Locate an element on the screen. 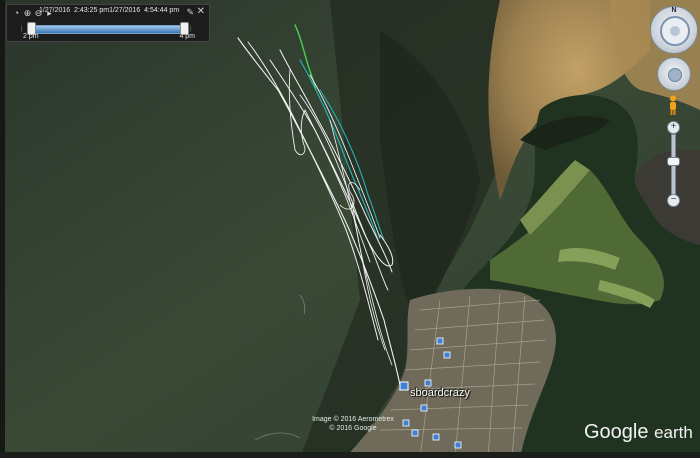 The width and height of the screenshot is (700, 458). look-joystick is located at coordinates (674, 74).